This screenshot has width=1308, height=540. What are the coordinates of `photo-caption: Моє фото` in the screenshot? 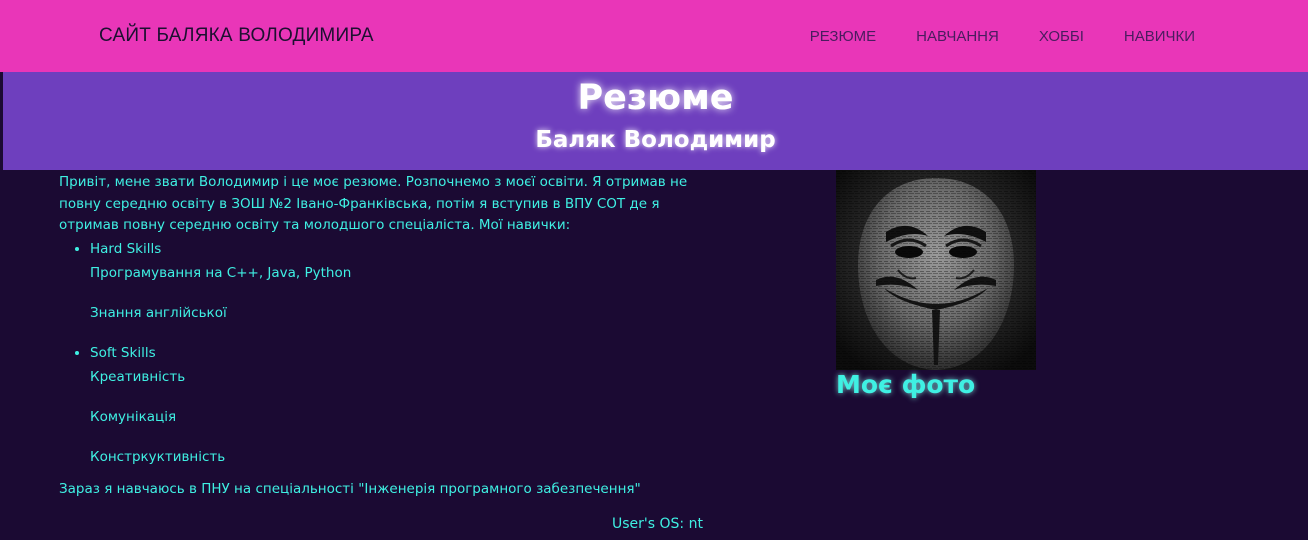 It's located at (906, 384).